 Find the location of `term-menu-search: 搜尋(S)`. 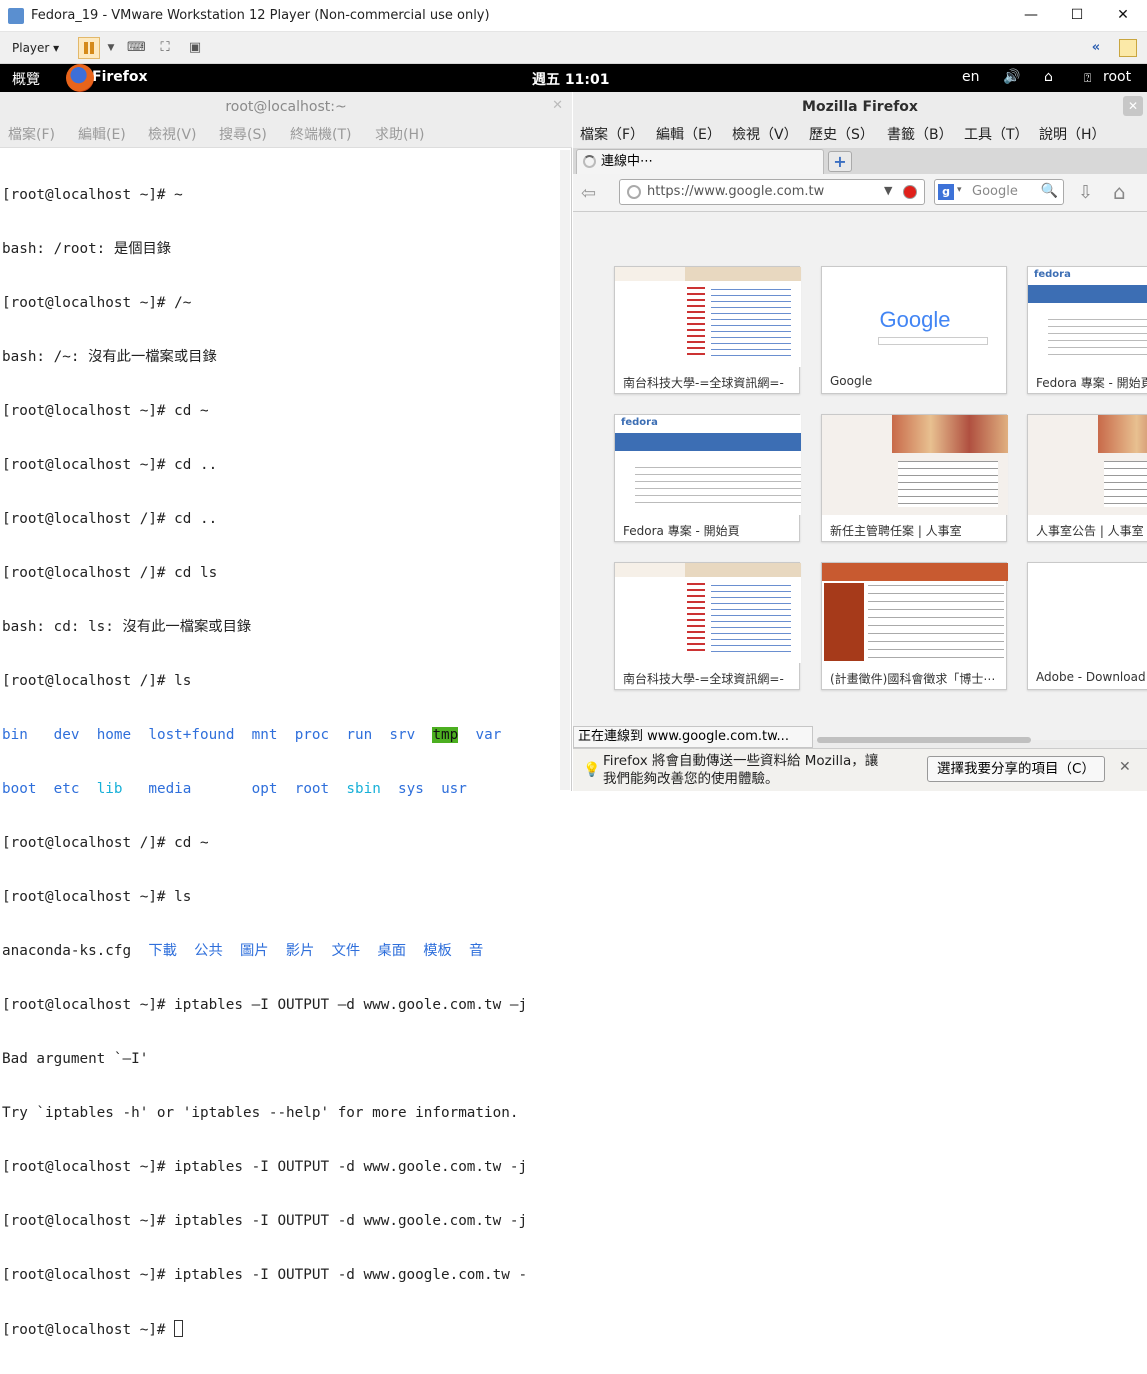

term-menu-search: 搜尋(S) is located at coordinates (243, 134).